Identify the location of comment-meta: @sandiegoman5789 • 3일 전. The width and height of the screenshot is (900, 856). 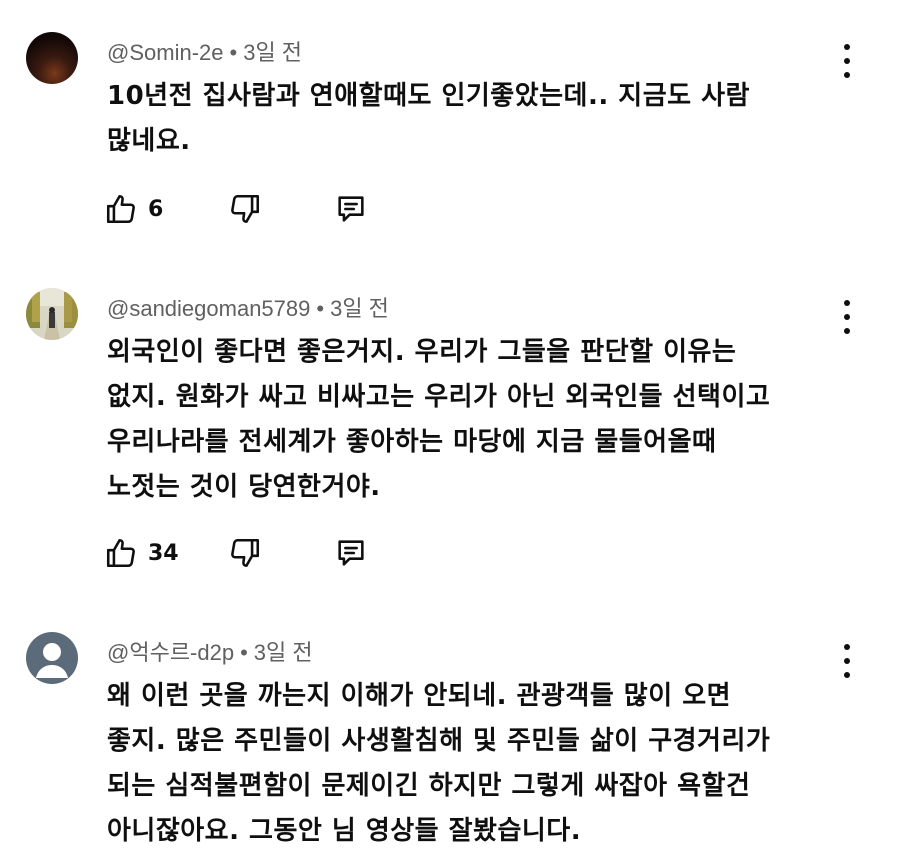
(248, 307).